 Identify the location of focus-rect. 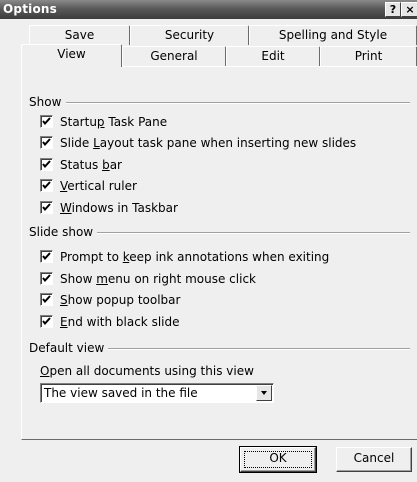
(278, 459).